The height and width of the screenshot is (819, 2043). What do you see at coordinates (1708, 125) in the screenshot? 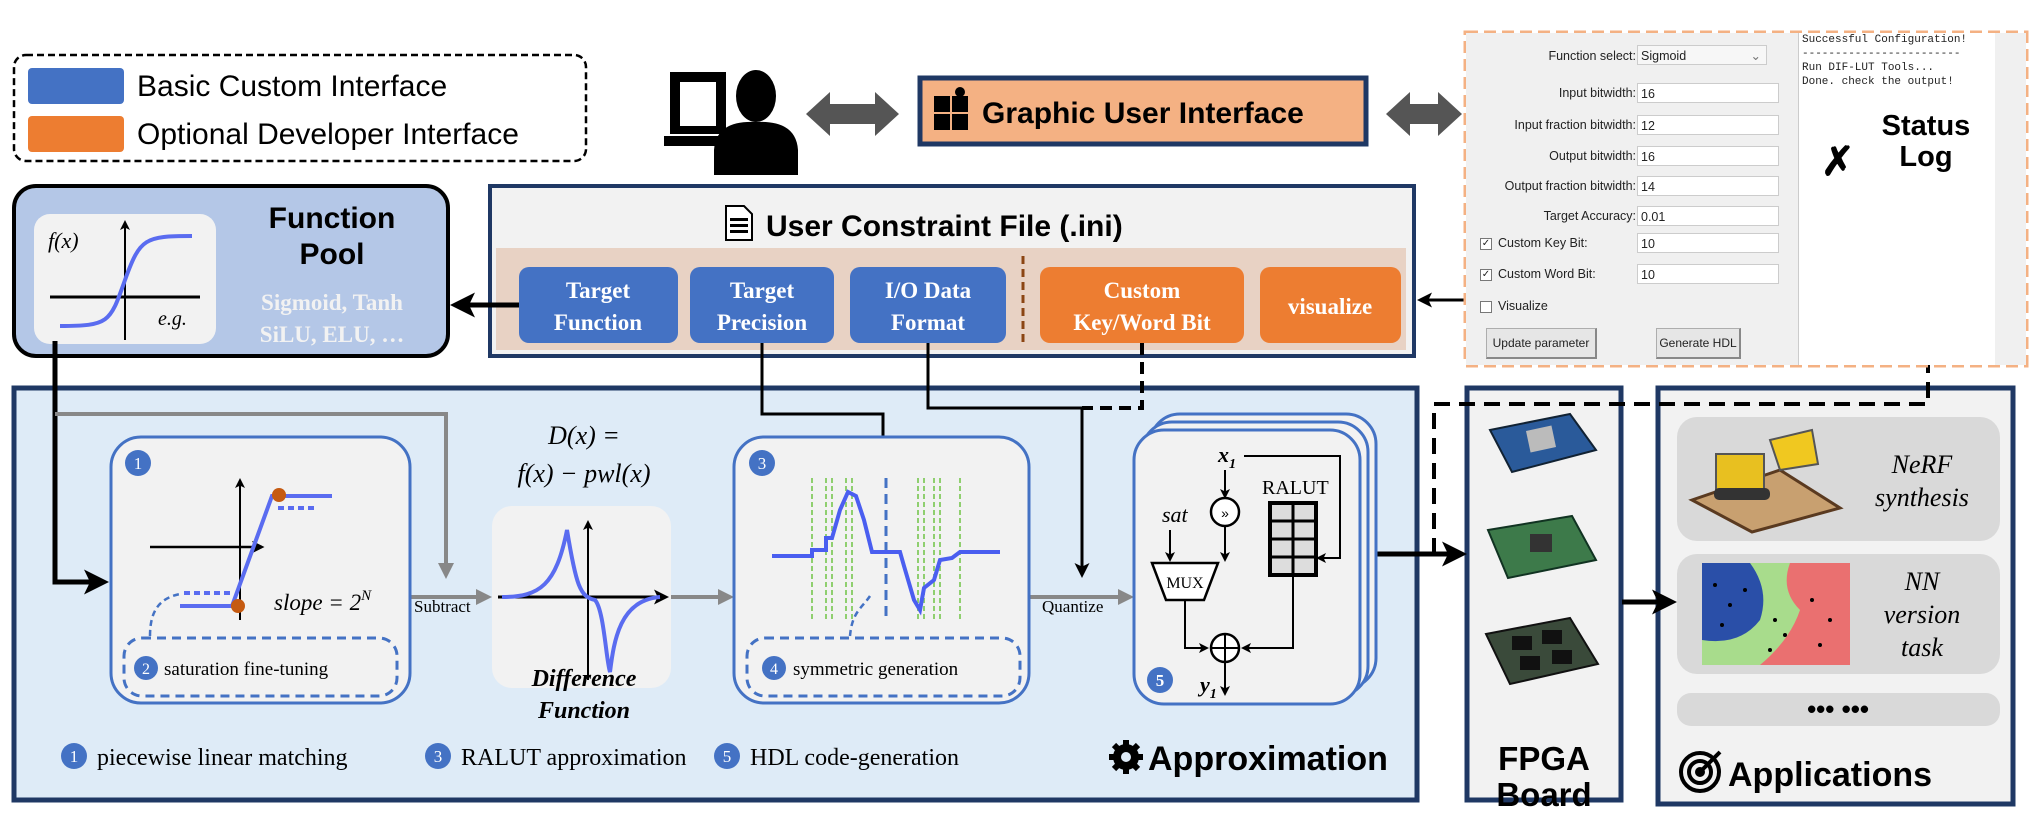
I see `input-fraction-bitwidth-field: 12` at bounding box center [1708, 125].